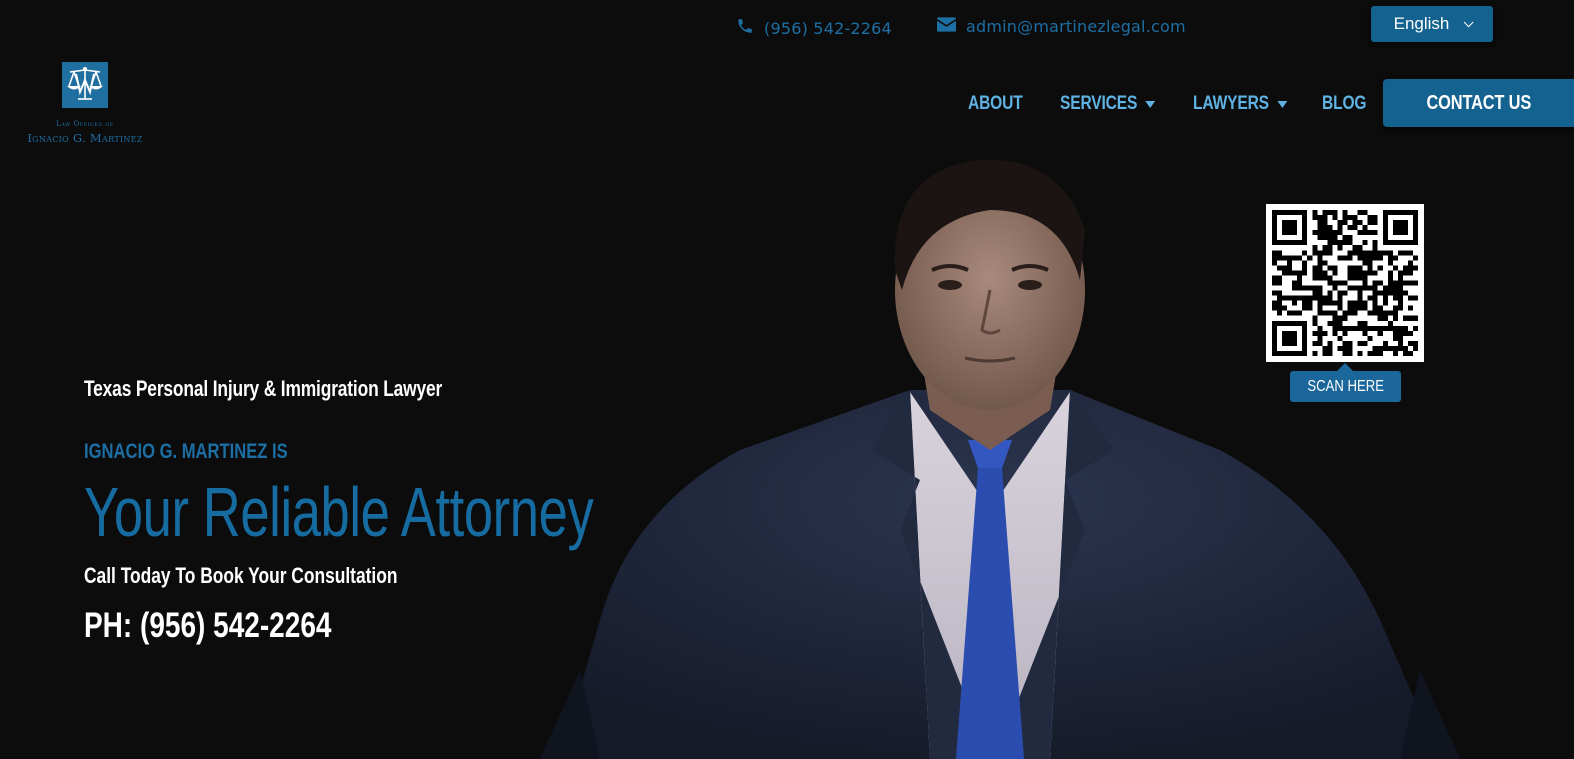 This screenshot has height=759, width=1574. I want to click on nav-services: SERVICES, so click(1108, 104).